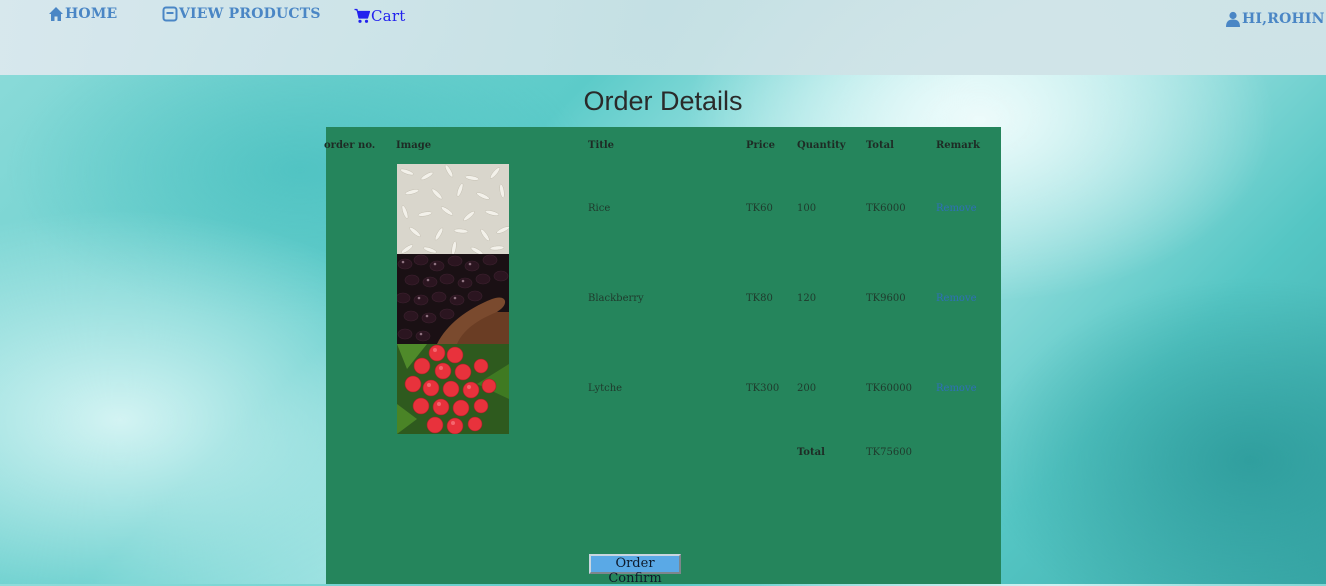 Image resolution: width=1326 pixels, height=586 pixels. What do you see at coordinates (663, 37) in the screenshot?
I see `top-navbar: HOME VIEW PRODUCTS Cart HI,ROHIN` at bounding box center [663, 37].